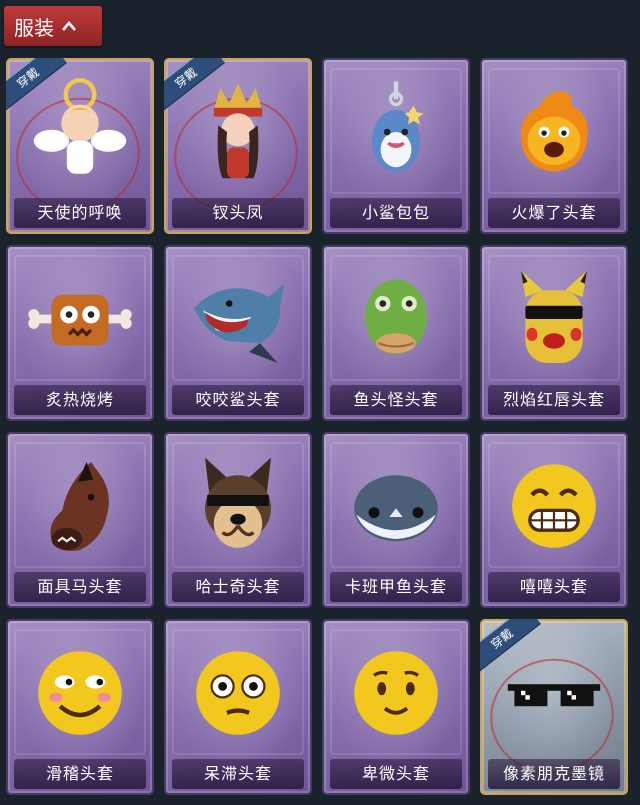 This screenshot has width=640, height=805. I want to click on fish-head-icon, so click(396, 319).